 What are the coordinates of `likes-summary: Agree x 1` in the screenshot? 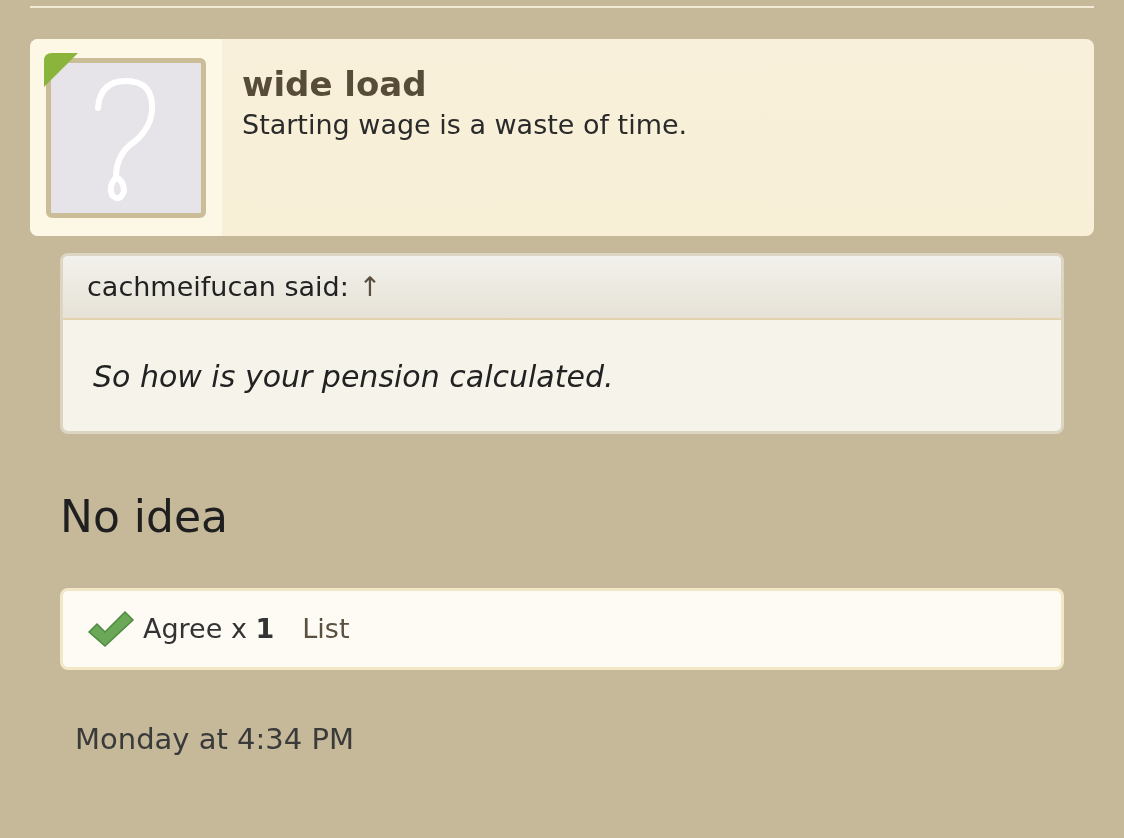 It's located at (209, 628).